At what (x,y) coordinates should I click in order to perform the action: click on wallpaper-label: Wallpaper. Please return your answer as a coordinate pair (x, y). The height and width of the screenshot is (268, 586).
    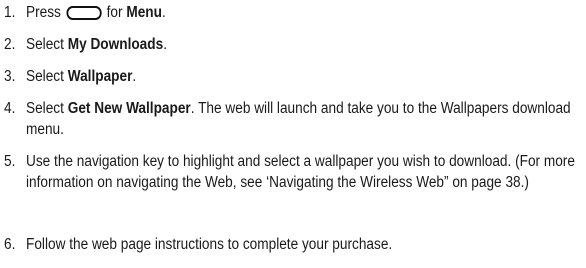
    Looking at the image, I should click on (100, 76).